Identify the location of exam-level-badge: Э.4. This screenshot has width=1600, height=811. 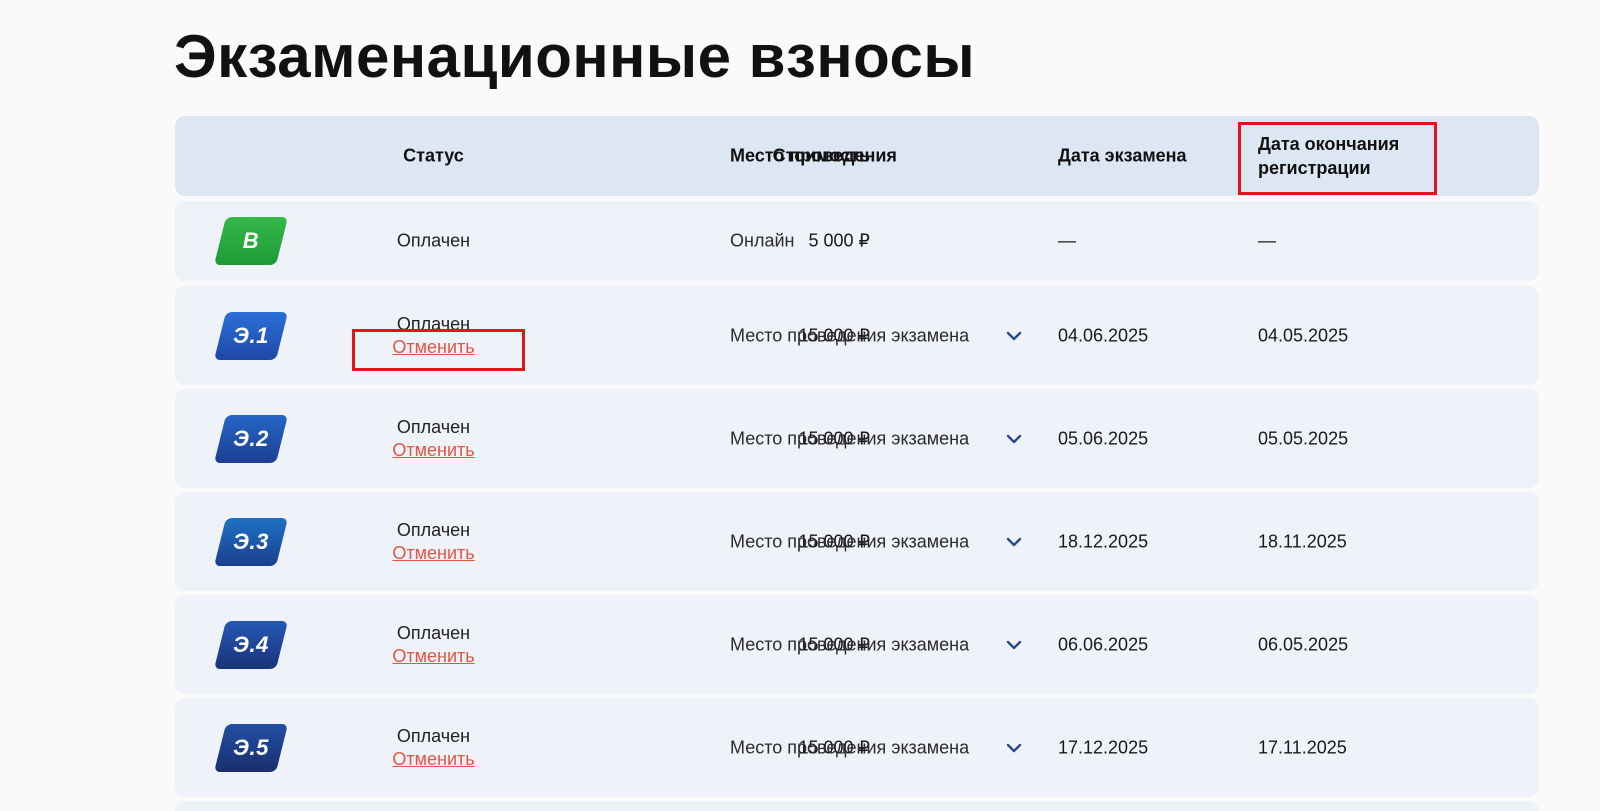
(251, 644).